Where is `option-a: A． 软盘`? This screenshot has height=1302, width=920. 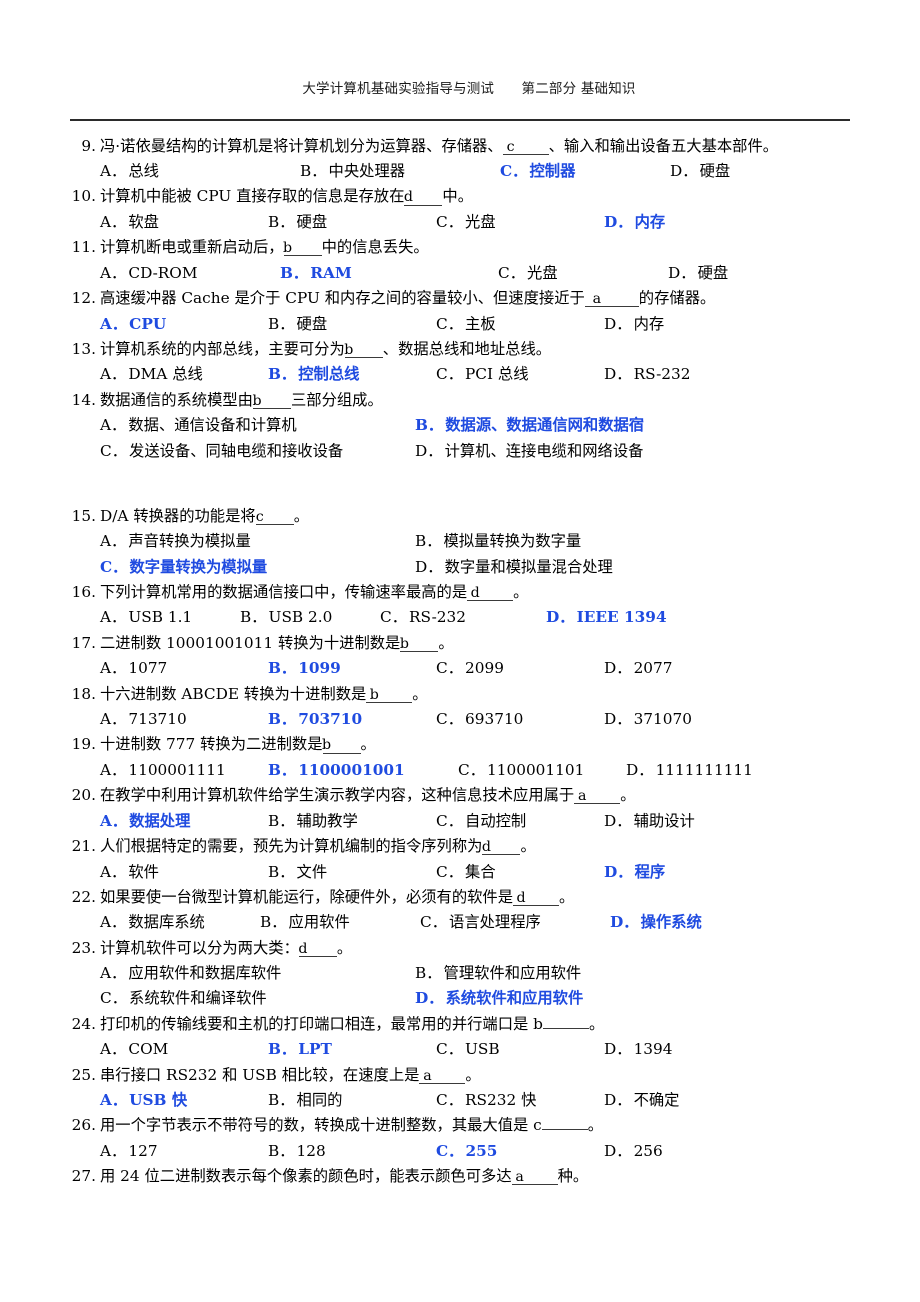
option-a: A． 软盘 is located at coordinates (184, 222).